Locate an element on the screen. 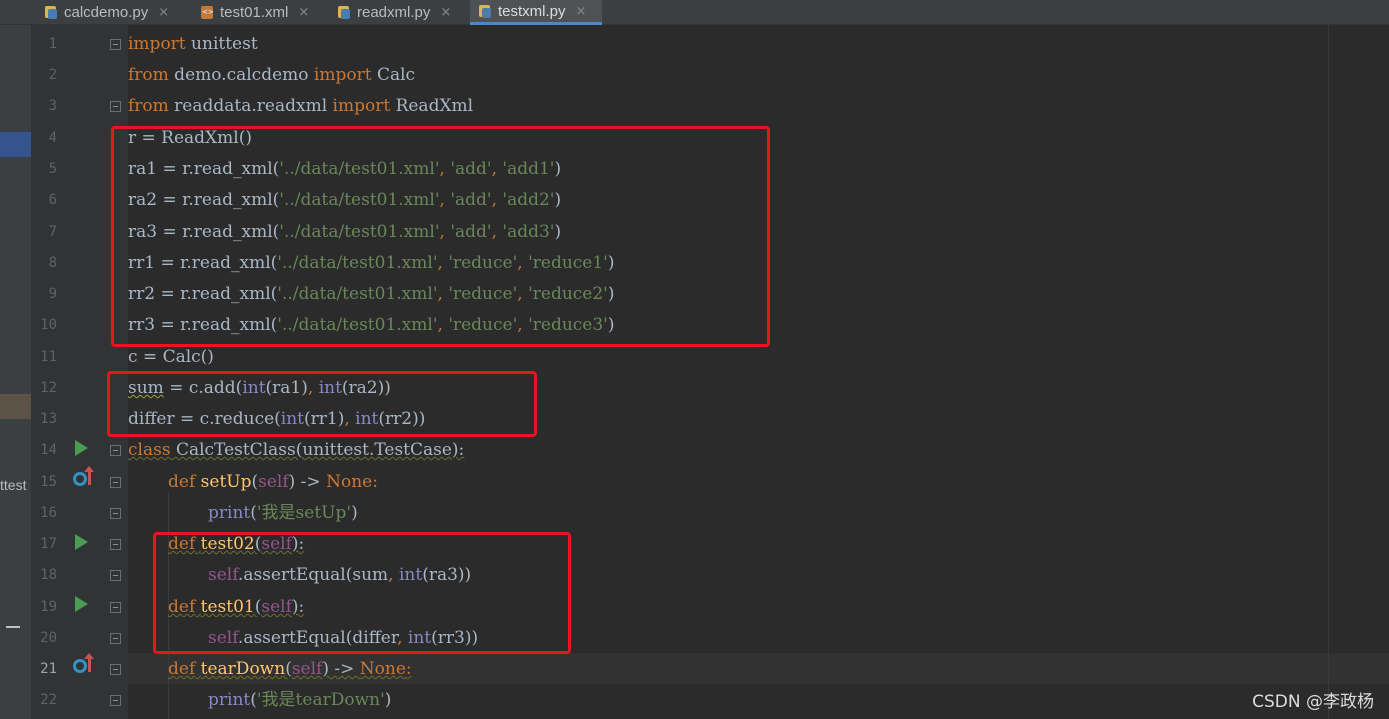 Image resolution: width=1389 pixels, height=719 pixels. line-number: 15 is located at coordinates (48, 482).